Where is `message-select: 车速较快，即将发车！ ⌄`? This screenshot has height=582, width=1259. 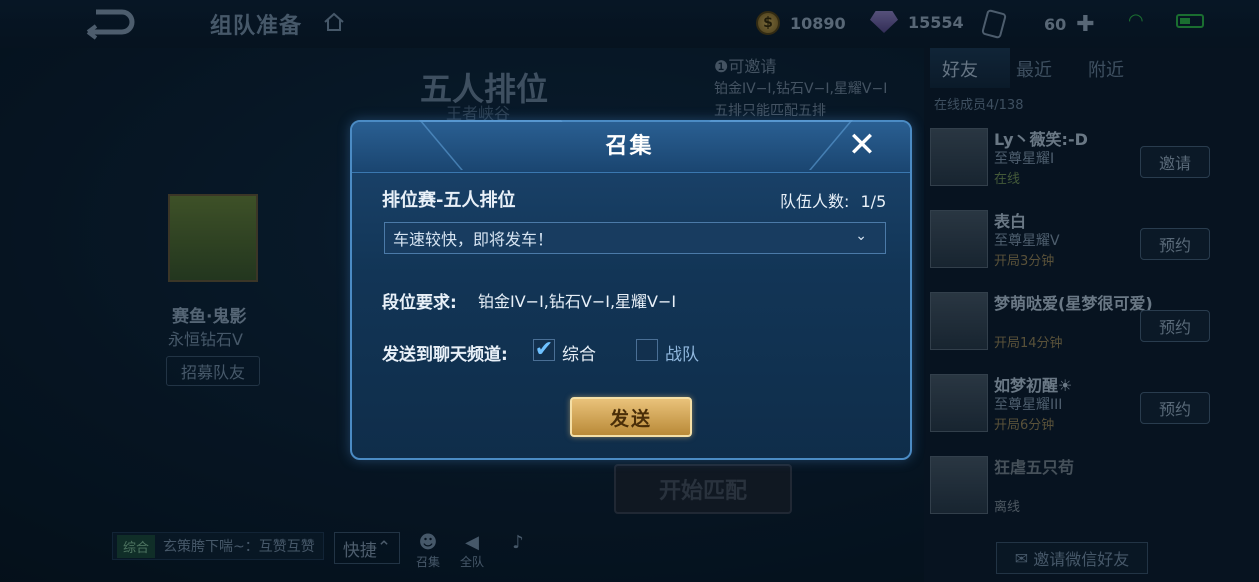
message-select: 车速较快，即将发车！ ⌄ is located at coordinates (635, 238).